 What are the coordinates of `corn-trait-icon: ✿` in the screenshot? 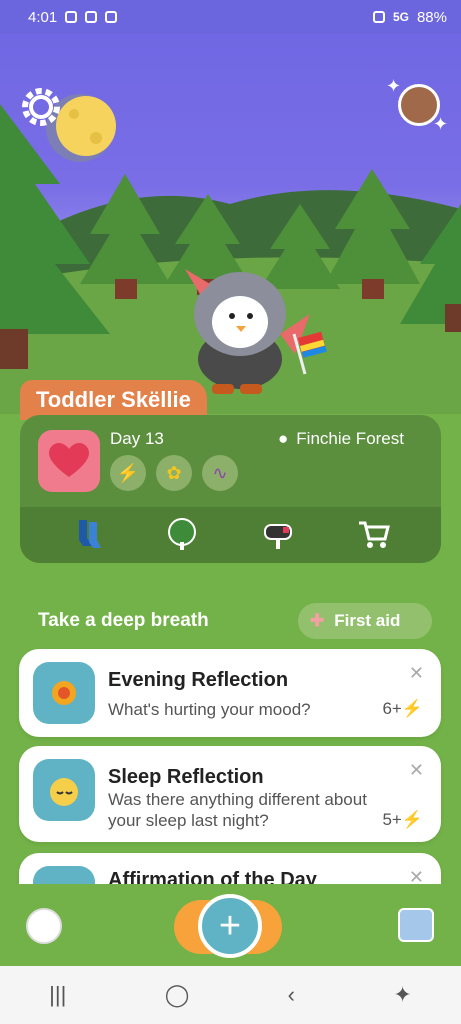 It's located at (174, 473).